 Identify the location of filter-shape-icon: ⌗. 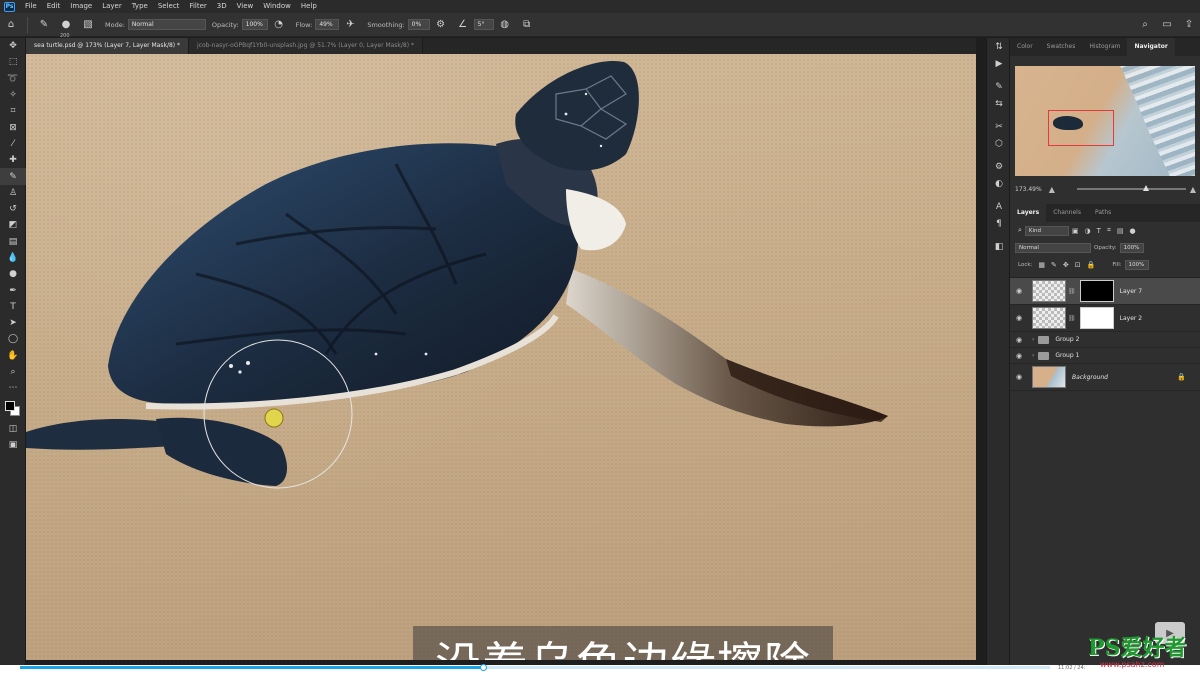
(1109, 230).